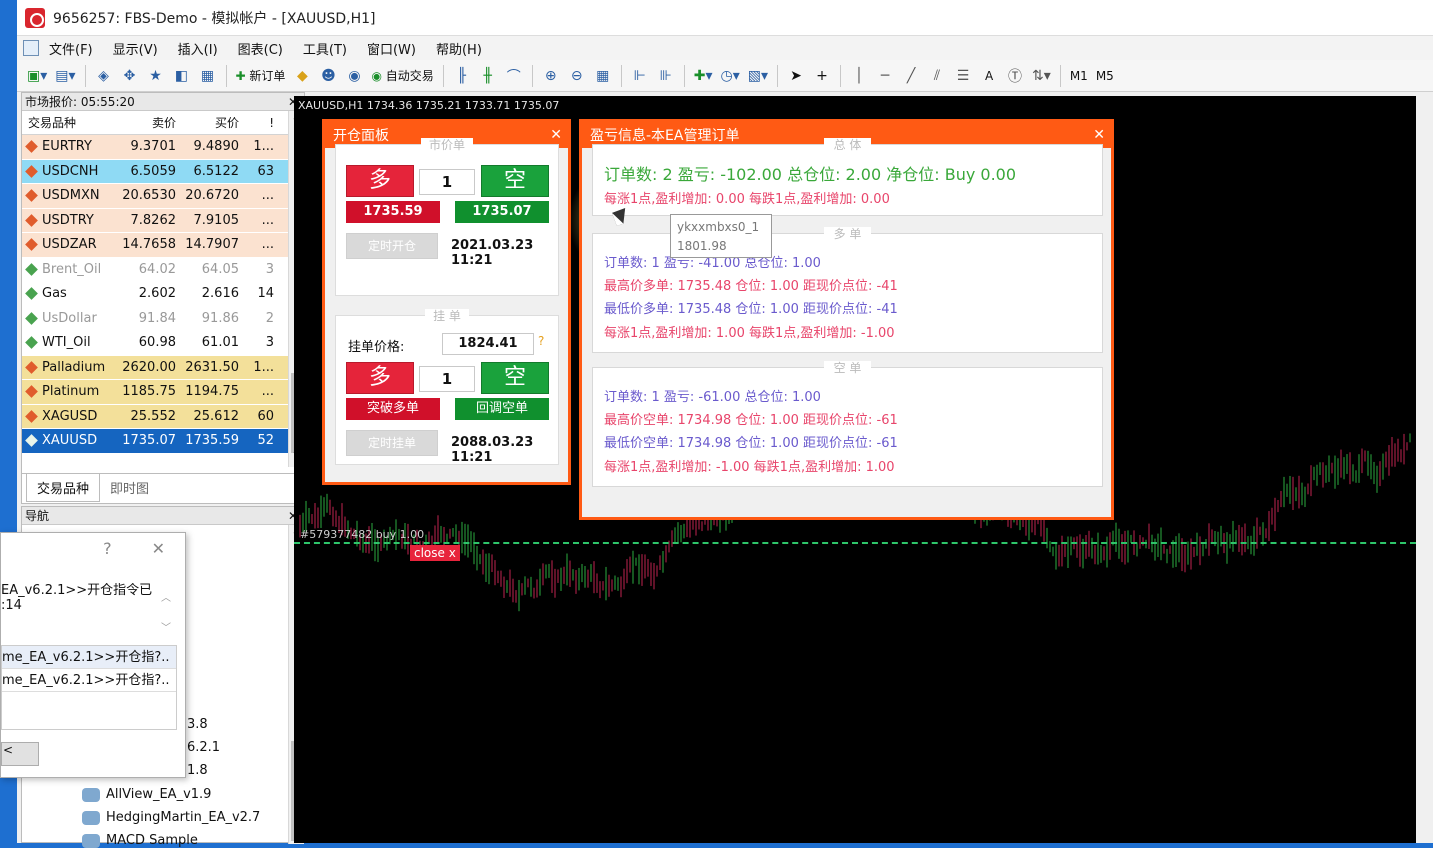 The image size is (1433, 848). Describe the element at coordinates (70, 122) in the screenshot. I see `column-symbol: 交易品种` at that location.